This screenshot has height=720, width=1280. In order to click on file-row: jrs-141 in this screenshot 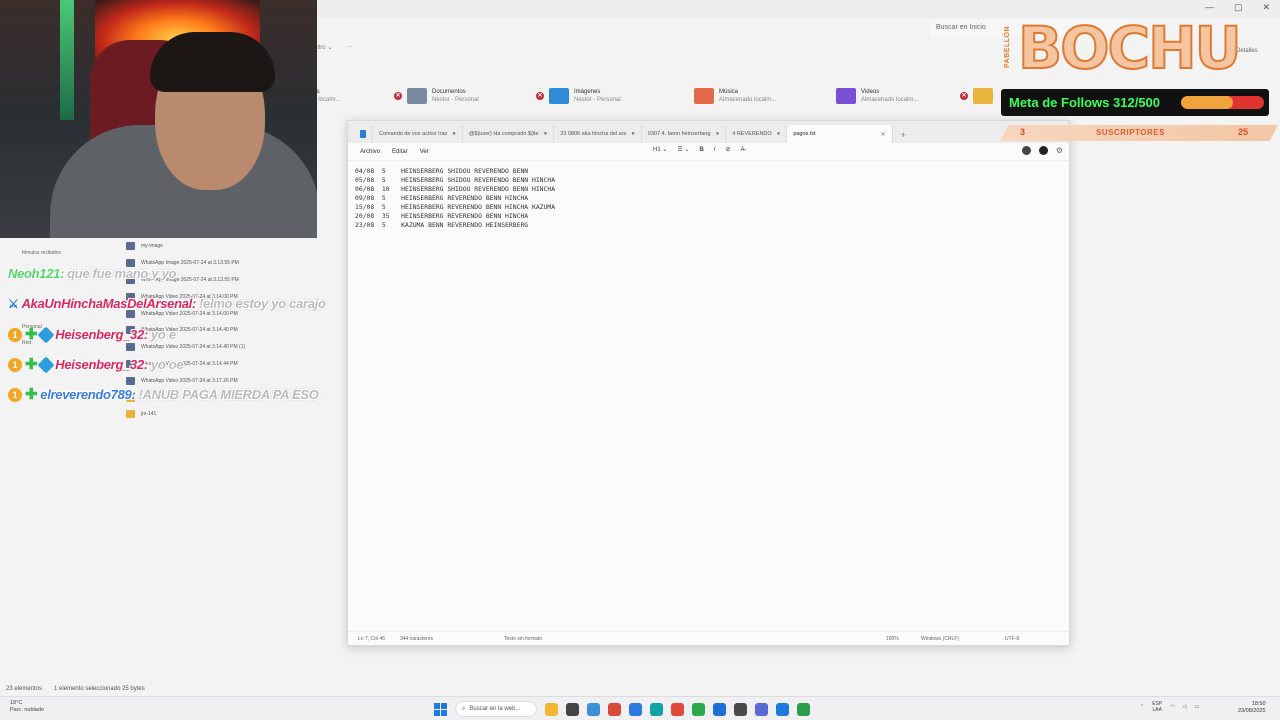, I will do `click(211, 414)`.